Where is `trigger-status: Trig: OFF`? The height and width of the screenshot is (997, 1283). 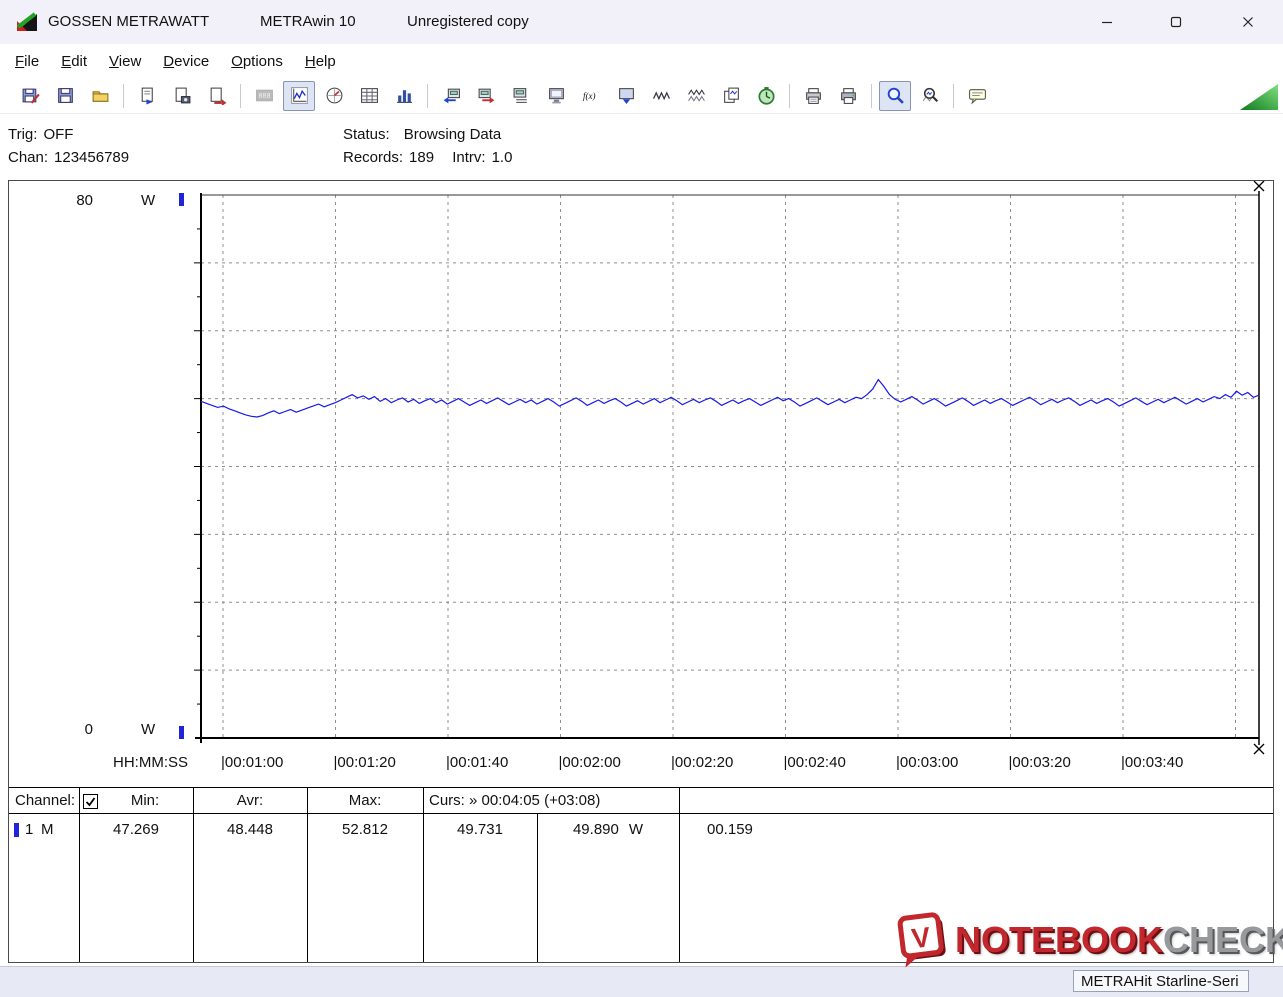 trigger-status: Trig: OFF is located at coordinates (47, 134).